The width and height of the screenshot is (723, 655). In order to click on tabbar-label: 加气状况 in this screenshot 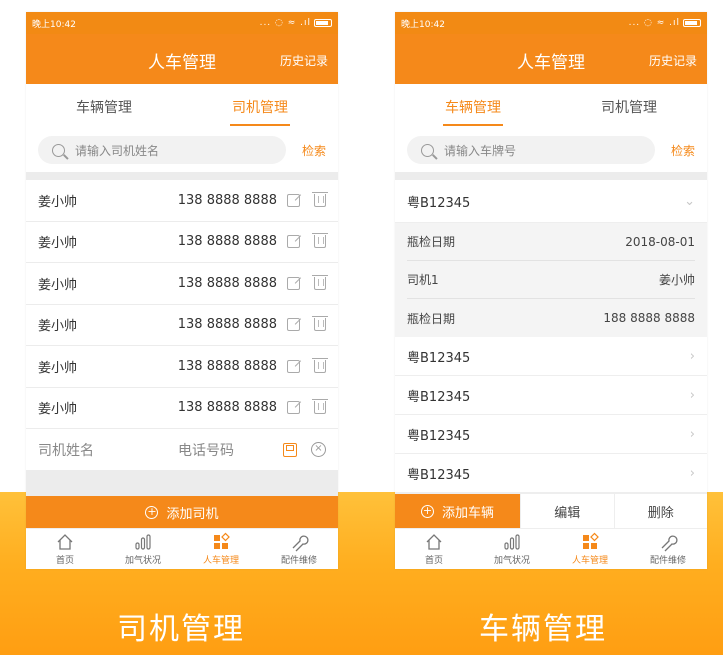, I will do `click(511, 561)`.